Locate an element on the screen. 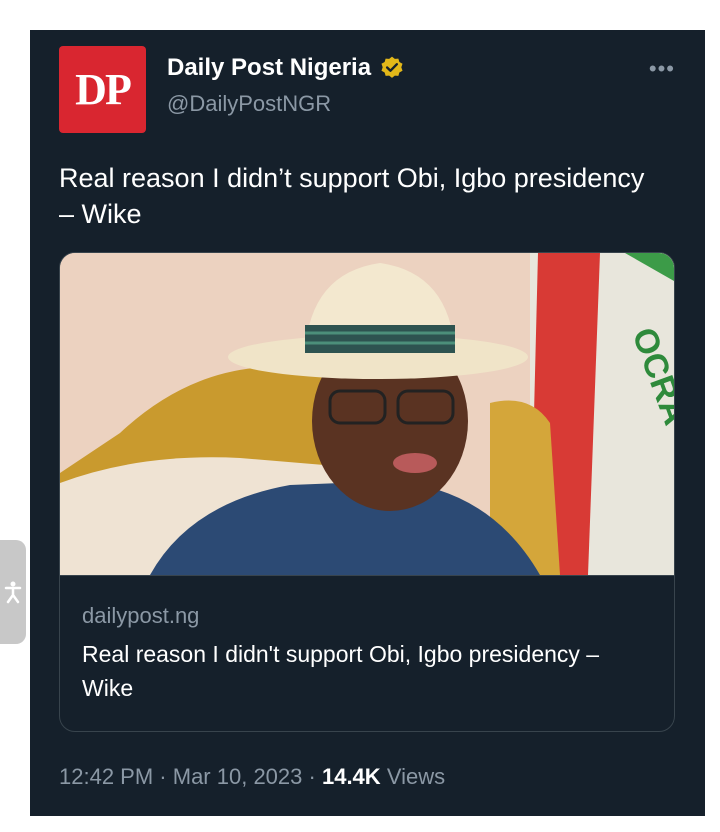 The width and height of the screenshot is (720, 832). avatar-logo-text: DP is located at coordinates (103, 89).